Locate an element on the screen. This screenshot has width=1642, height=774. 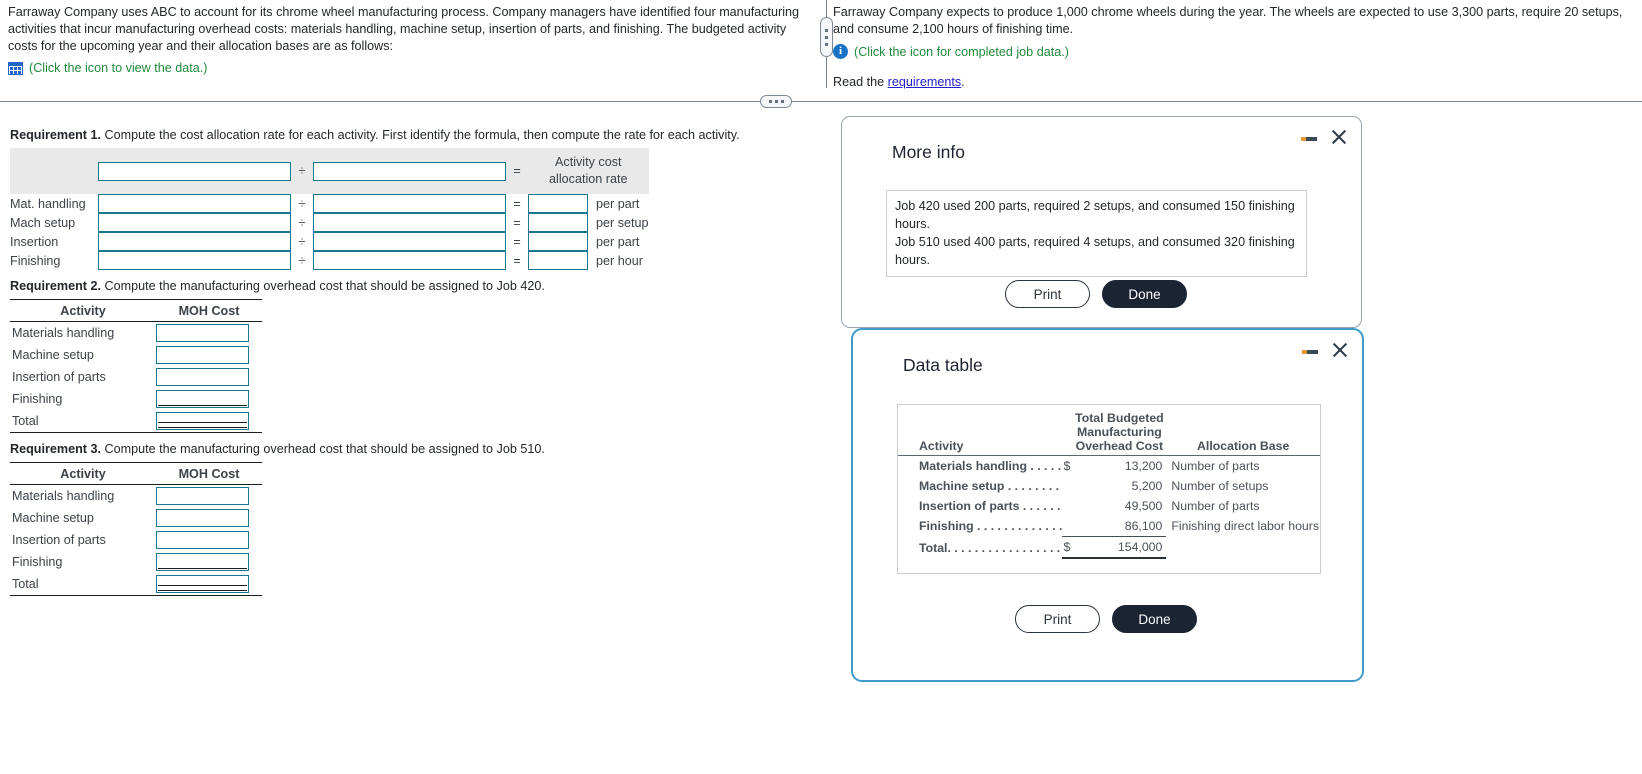
formula-header-row: ÷ = Activity cost allocation rate is located at coordinates (329, 171).